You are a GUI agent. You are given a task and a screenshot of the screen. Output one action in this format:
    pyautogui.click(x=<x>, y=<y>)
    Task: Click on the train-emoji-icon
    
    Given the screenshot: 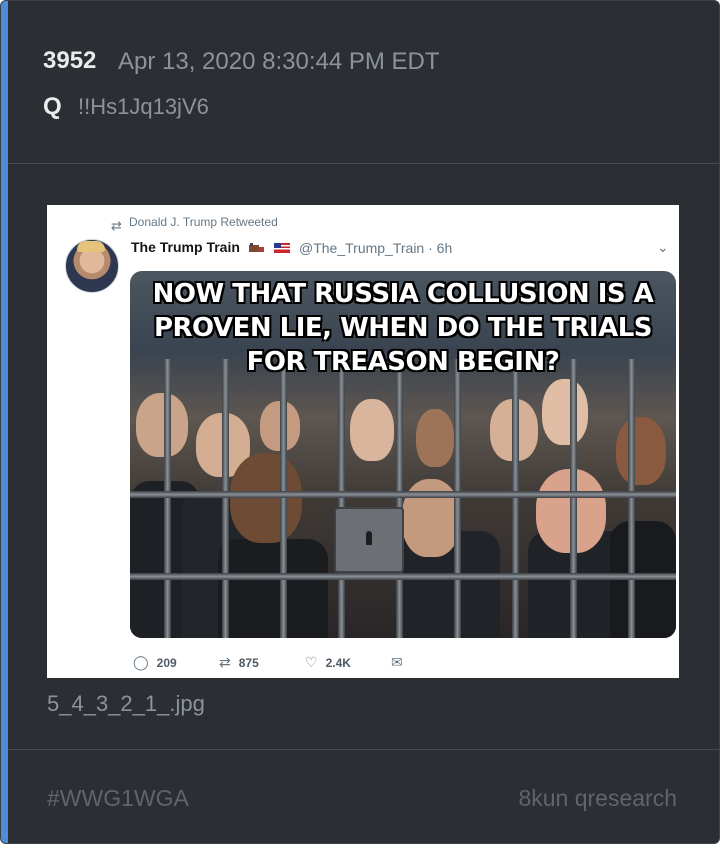 What is the action you would take?
    pyautogui.click(x=256, y=248)
    